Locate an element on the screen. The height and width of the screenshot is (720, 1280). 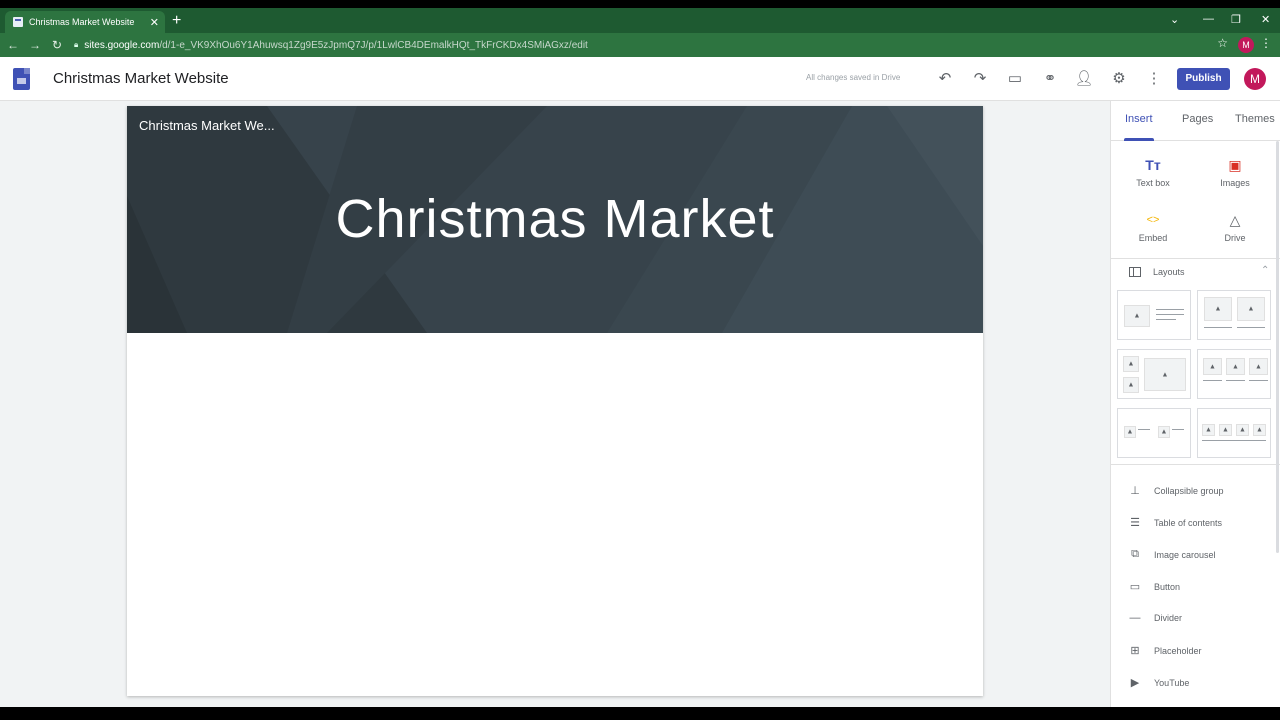
insert-images: ▣ Images is located at coordinates (1235, 172).